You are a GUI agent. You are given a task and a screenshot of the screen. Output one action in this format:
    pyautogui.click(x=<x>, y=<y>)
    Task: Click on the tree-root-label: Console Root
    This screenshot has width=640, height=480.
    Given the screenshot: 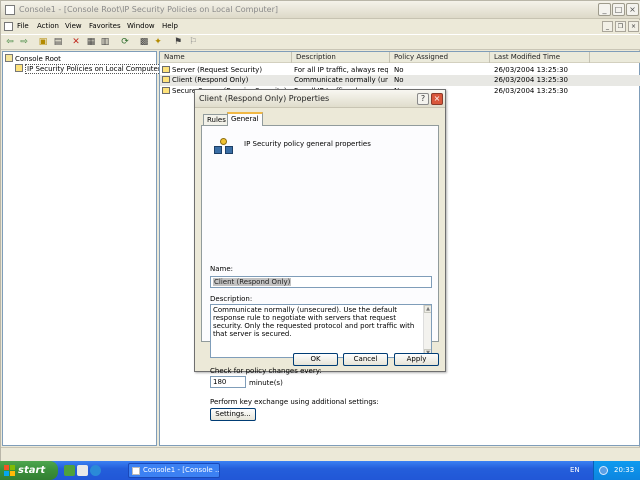 What is the action you would take?
    pyautogui.click(x=38, y=59)
    